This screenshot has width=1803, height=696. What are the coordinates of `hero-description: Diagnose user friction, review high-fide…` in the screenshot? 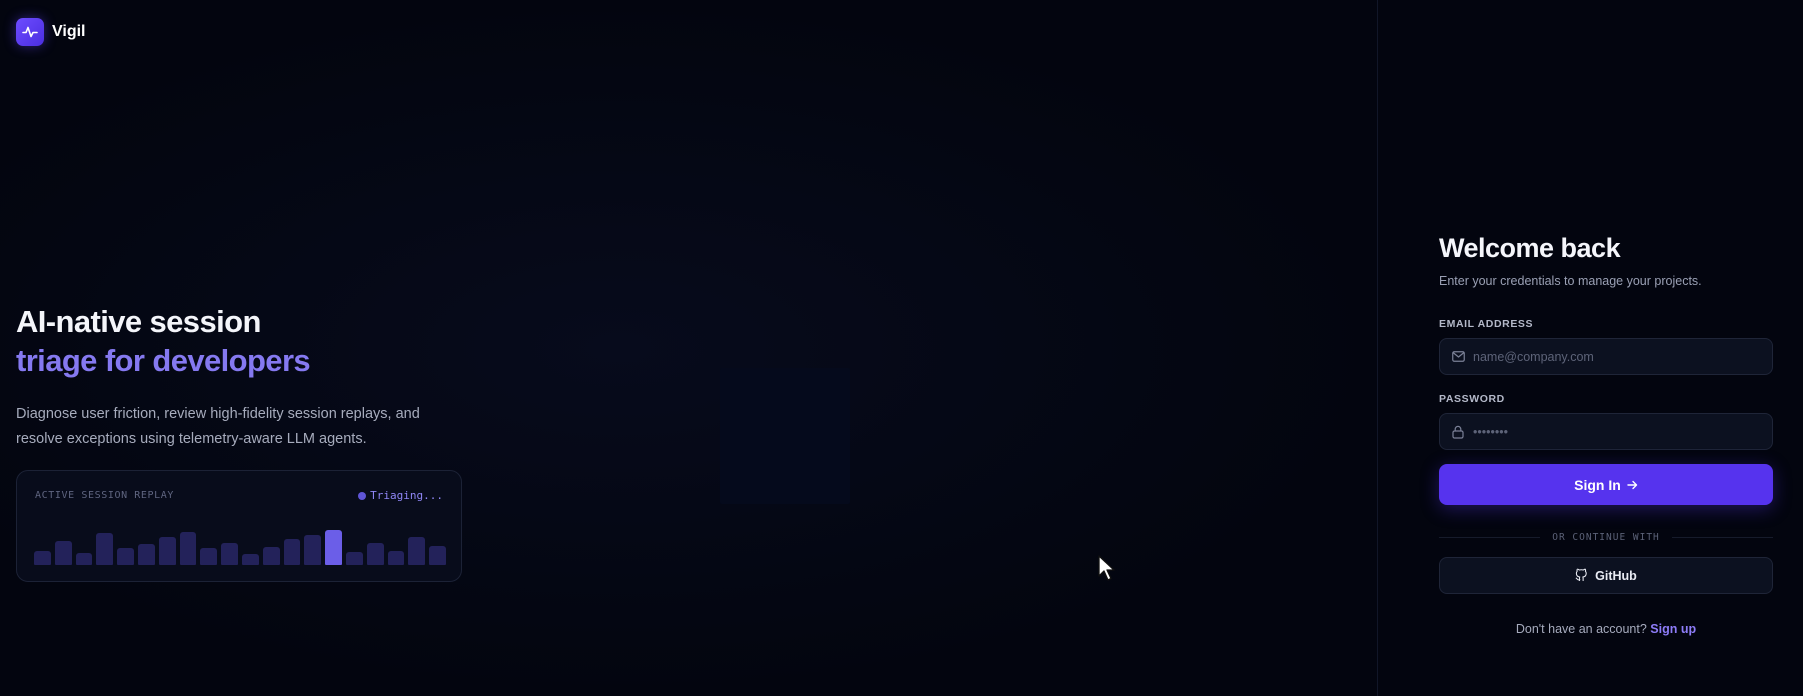 It's located at (218, 426).